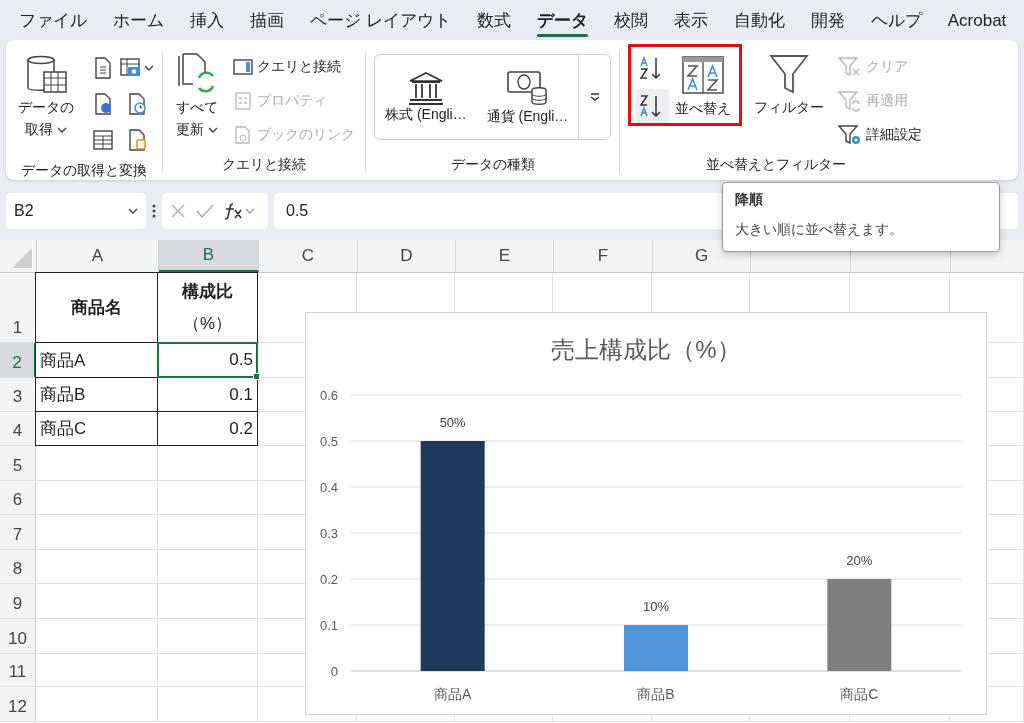 Image resolution: width=1024 pixels, height=723 pixels. I want to click on axis-label: 0.4, so click(328, 487).